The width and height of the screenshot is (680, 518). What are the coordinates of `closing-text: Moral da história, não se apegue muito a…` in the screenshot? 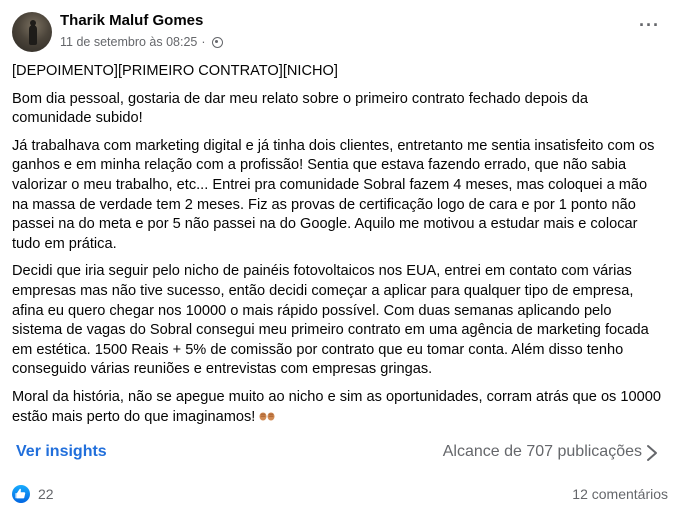 It's located at (336, 406).